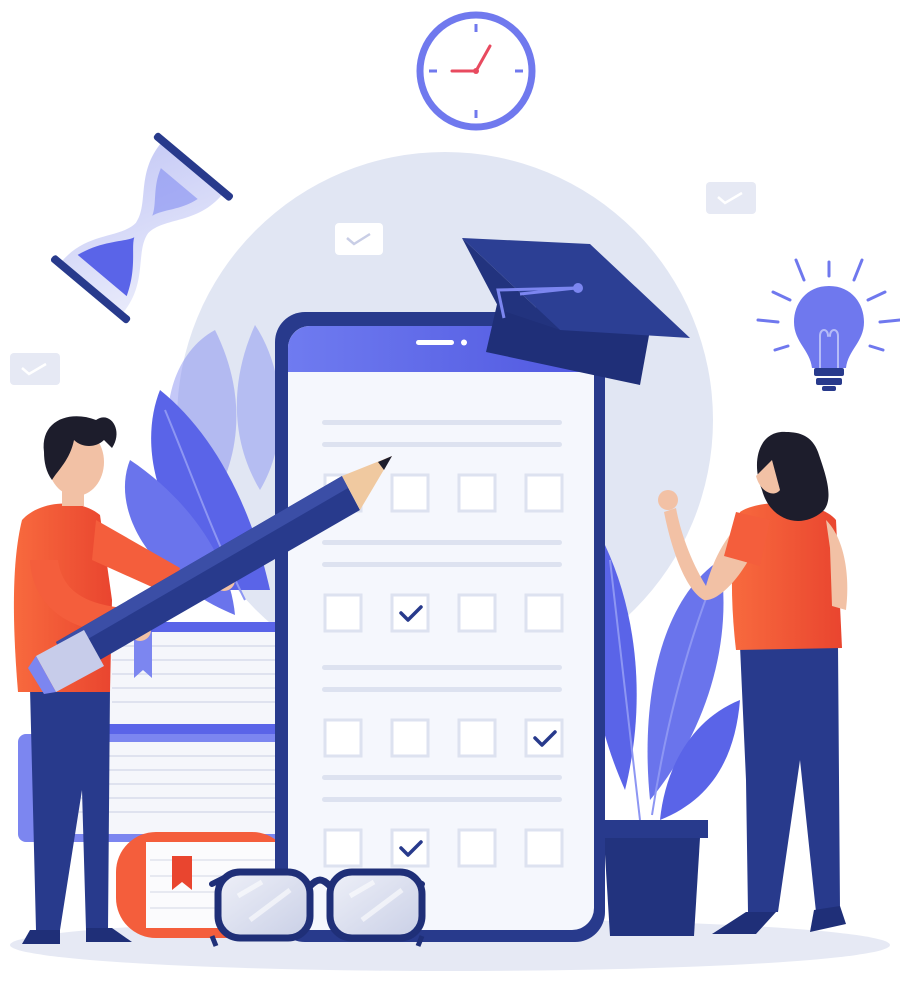 The height and width of the screenshot is (1000, 900). Describe the element at coordinates (435, 342) in the screenshot. I see `phone-speaker` at that location.